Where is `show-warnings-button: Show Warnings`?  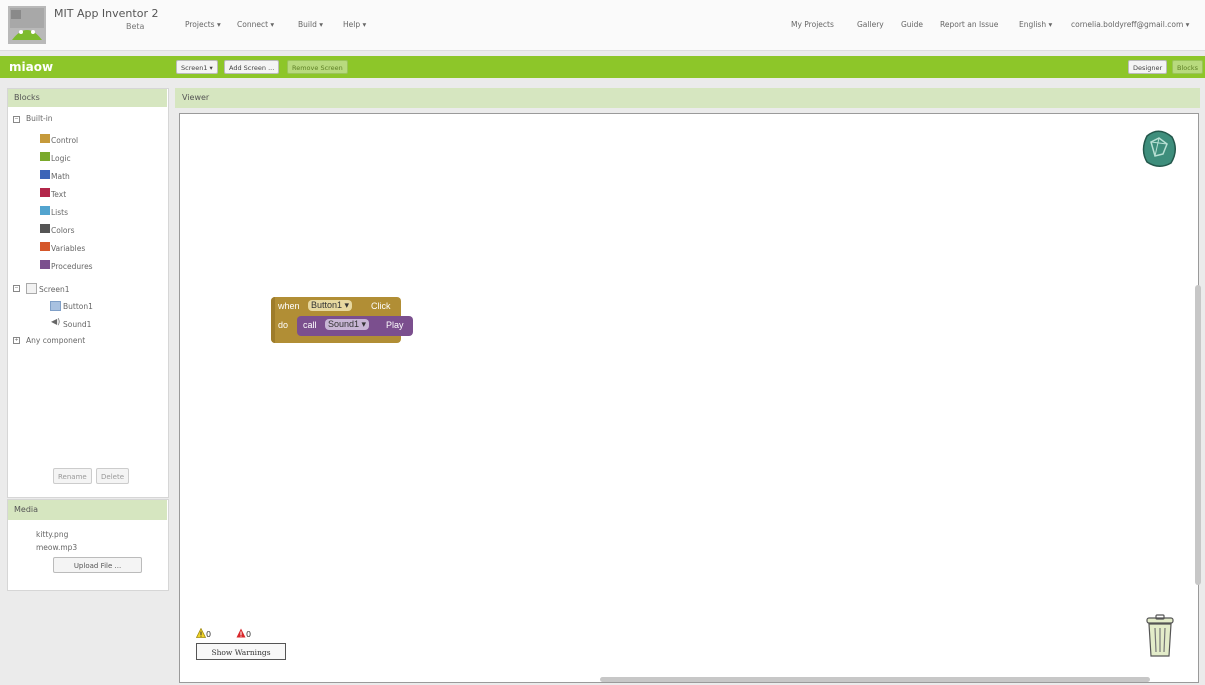 show-warnings-button: Show Warnings is located at coordinates (241, 651).